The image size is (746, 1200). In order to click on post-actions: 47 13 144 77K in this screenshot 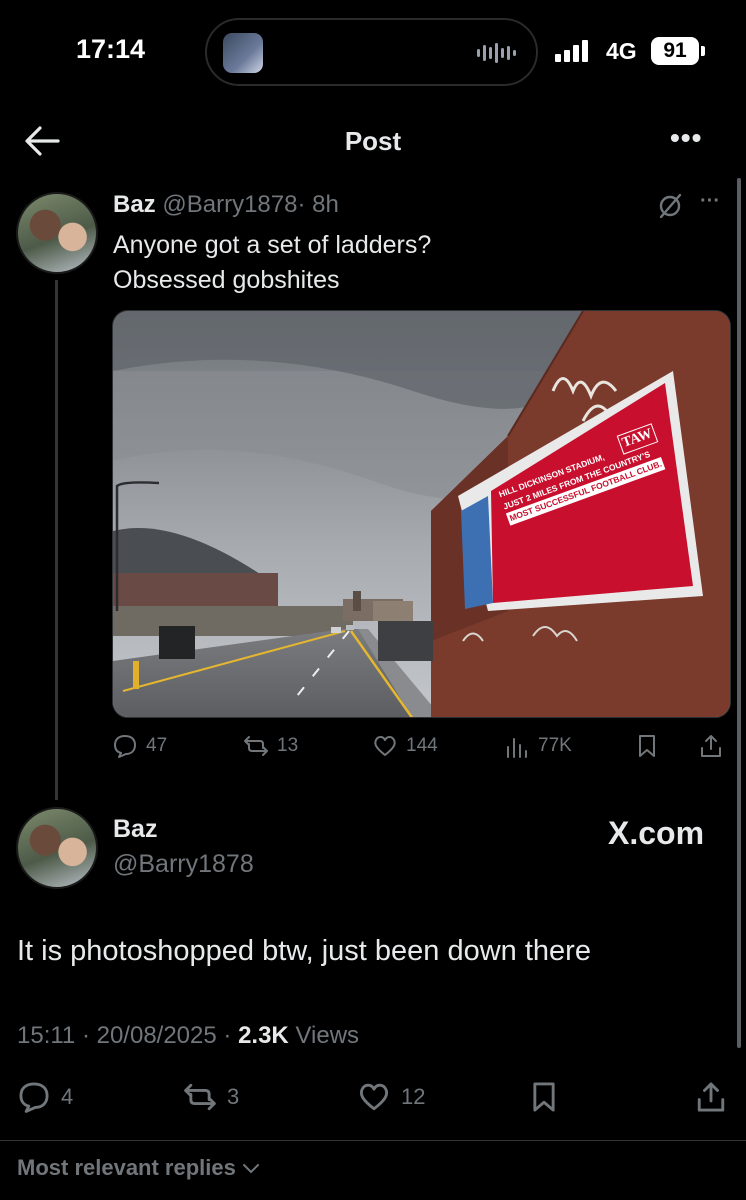, I will do `click(419, 748)`.